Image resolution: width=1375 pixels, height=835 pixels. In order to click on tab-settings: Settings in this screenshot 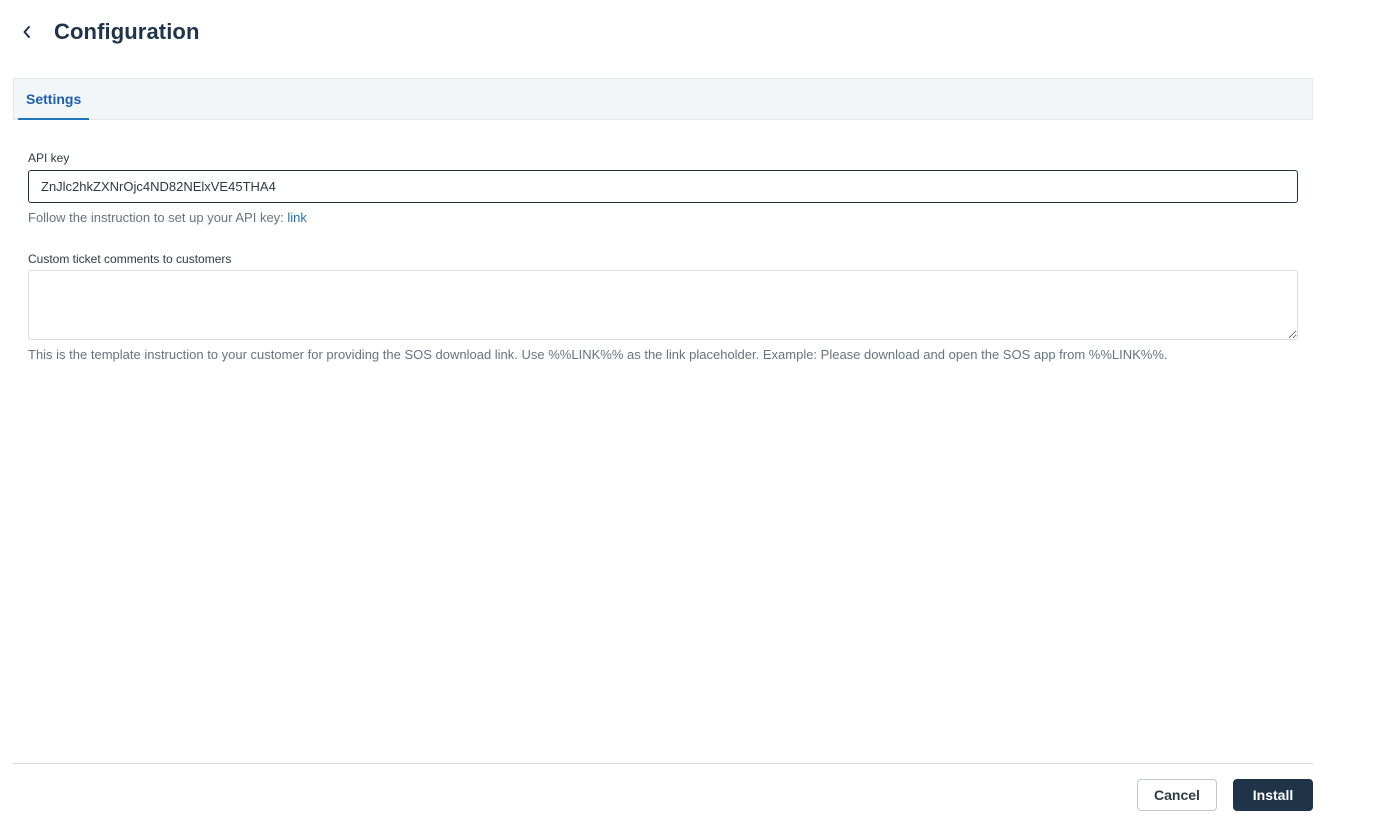, I will do `click(54, 99)`.